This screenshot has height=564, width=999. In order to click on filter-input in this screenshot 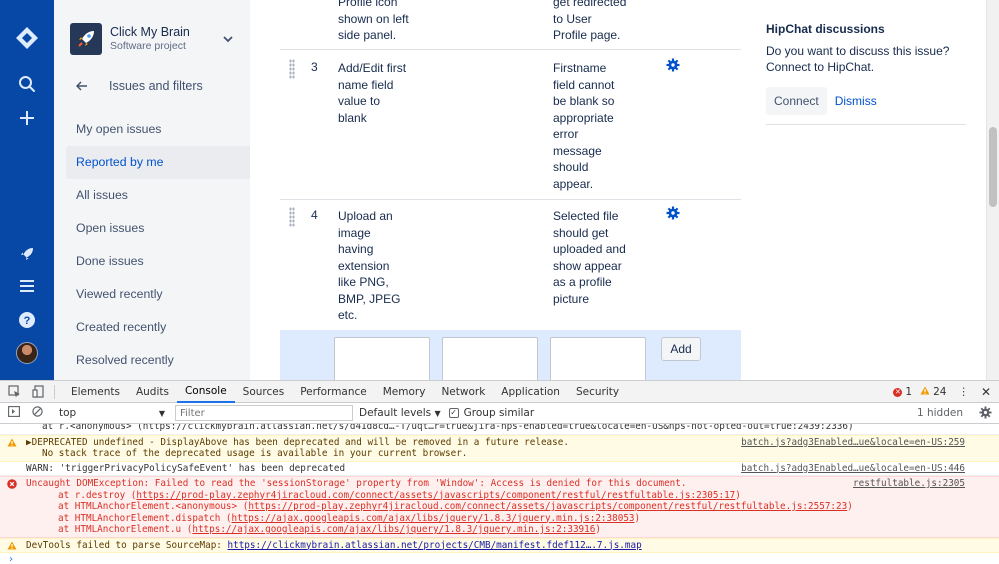, I will do `click(264, 413)`.